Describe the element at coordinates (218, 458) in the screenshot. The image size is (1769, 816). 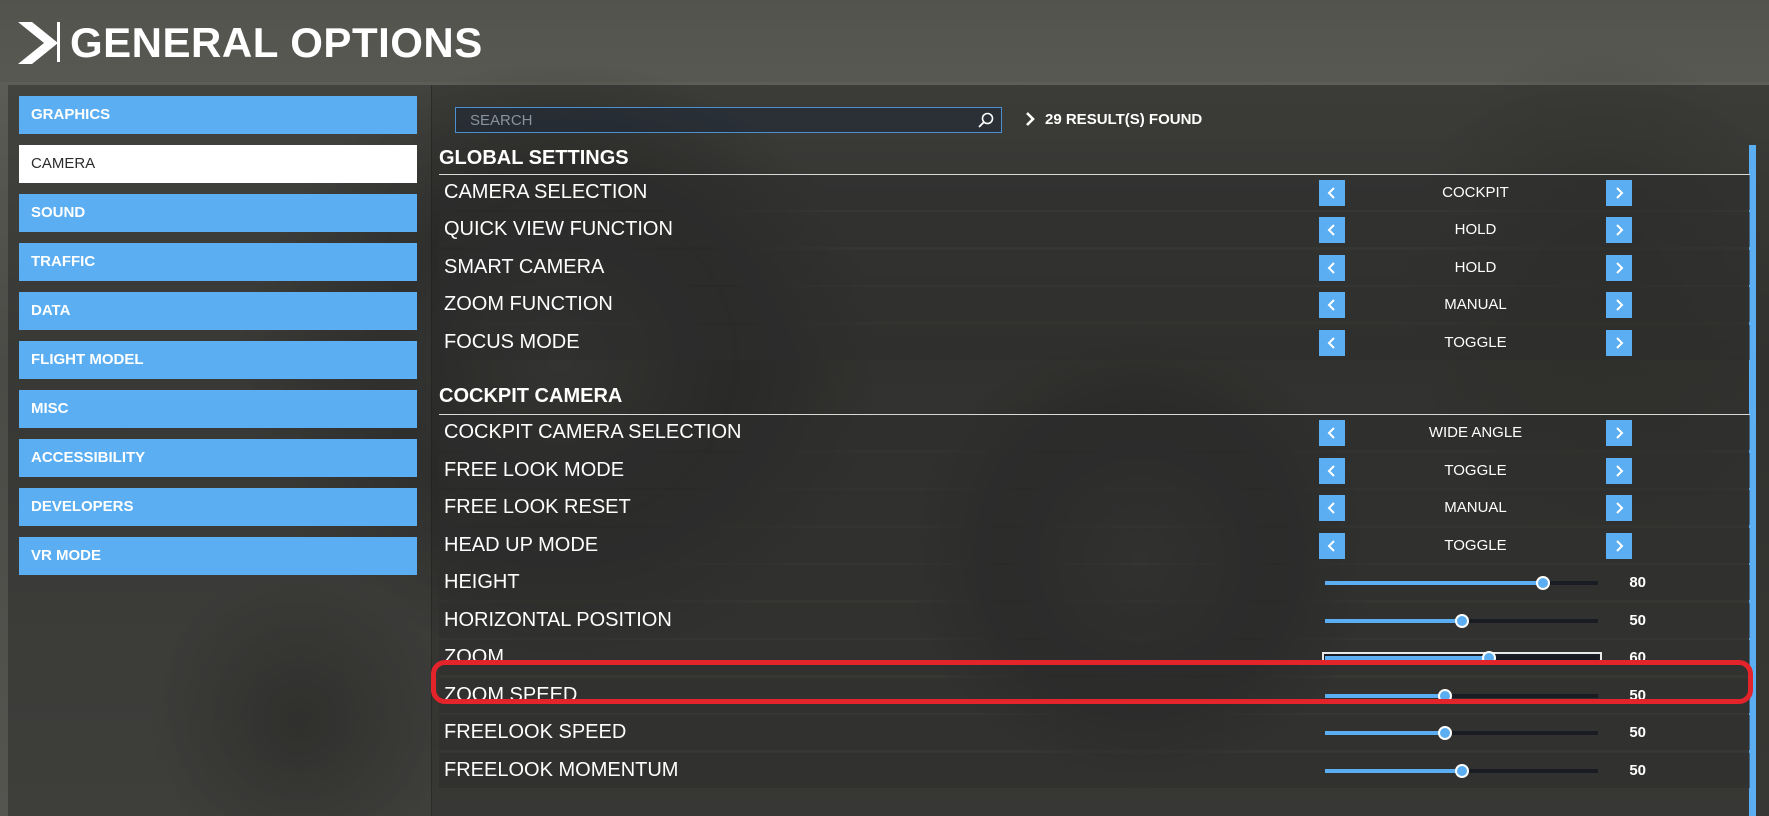
I see `sidebar-item-accessibility: ACCESSIBILITY` at that location.